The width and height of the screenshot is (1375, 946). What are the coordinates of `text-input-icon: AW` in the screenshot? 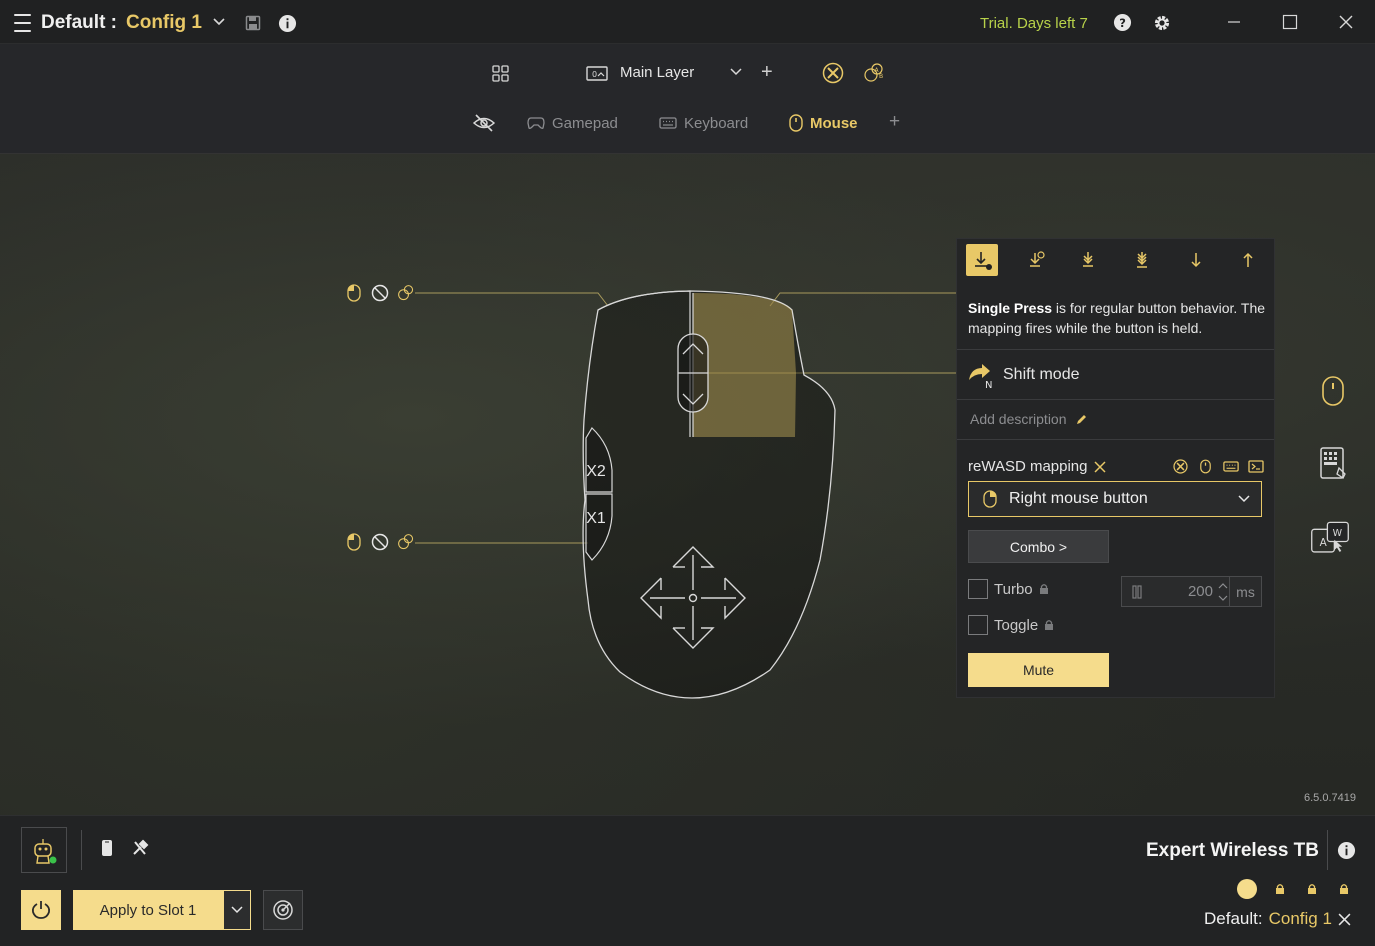 It's located at (1330, 538).